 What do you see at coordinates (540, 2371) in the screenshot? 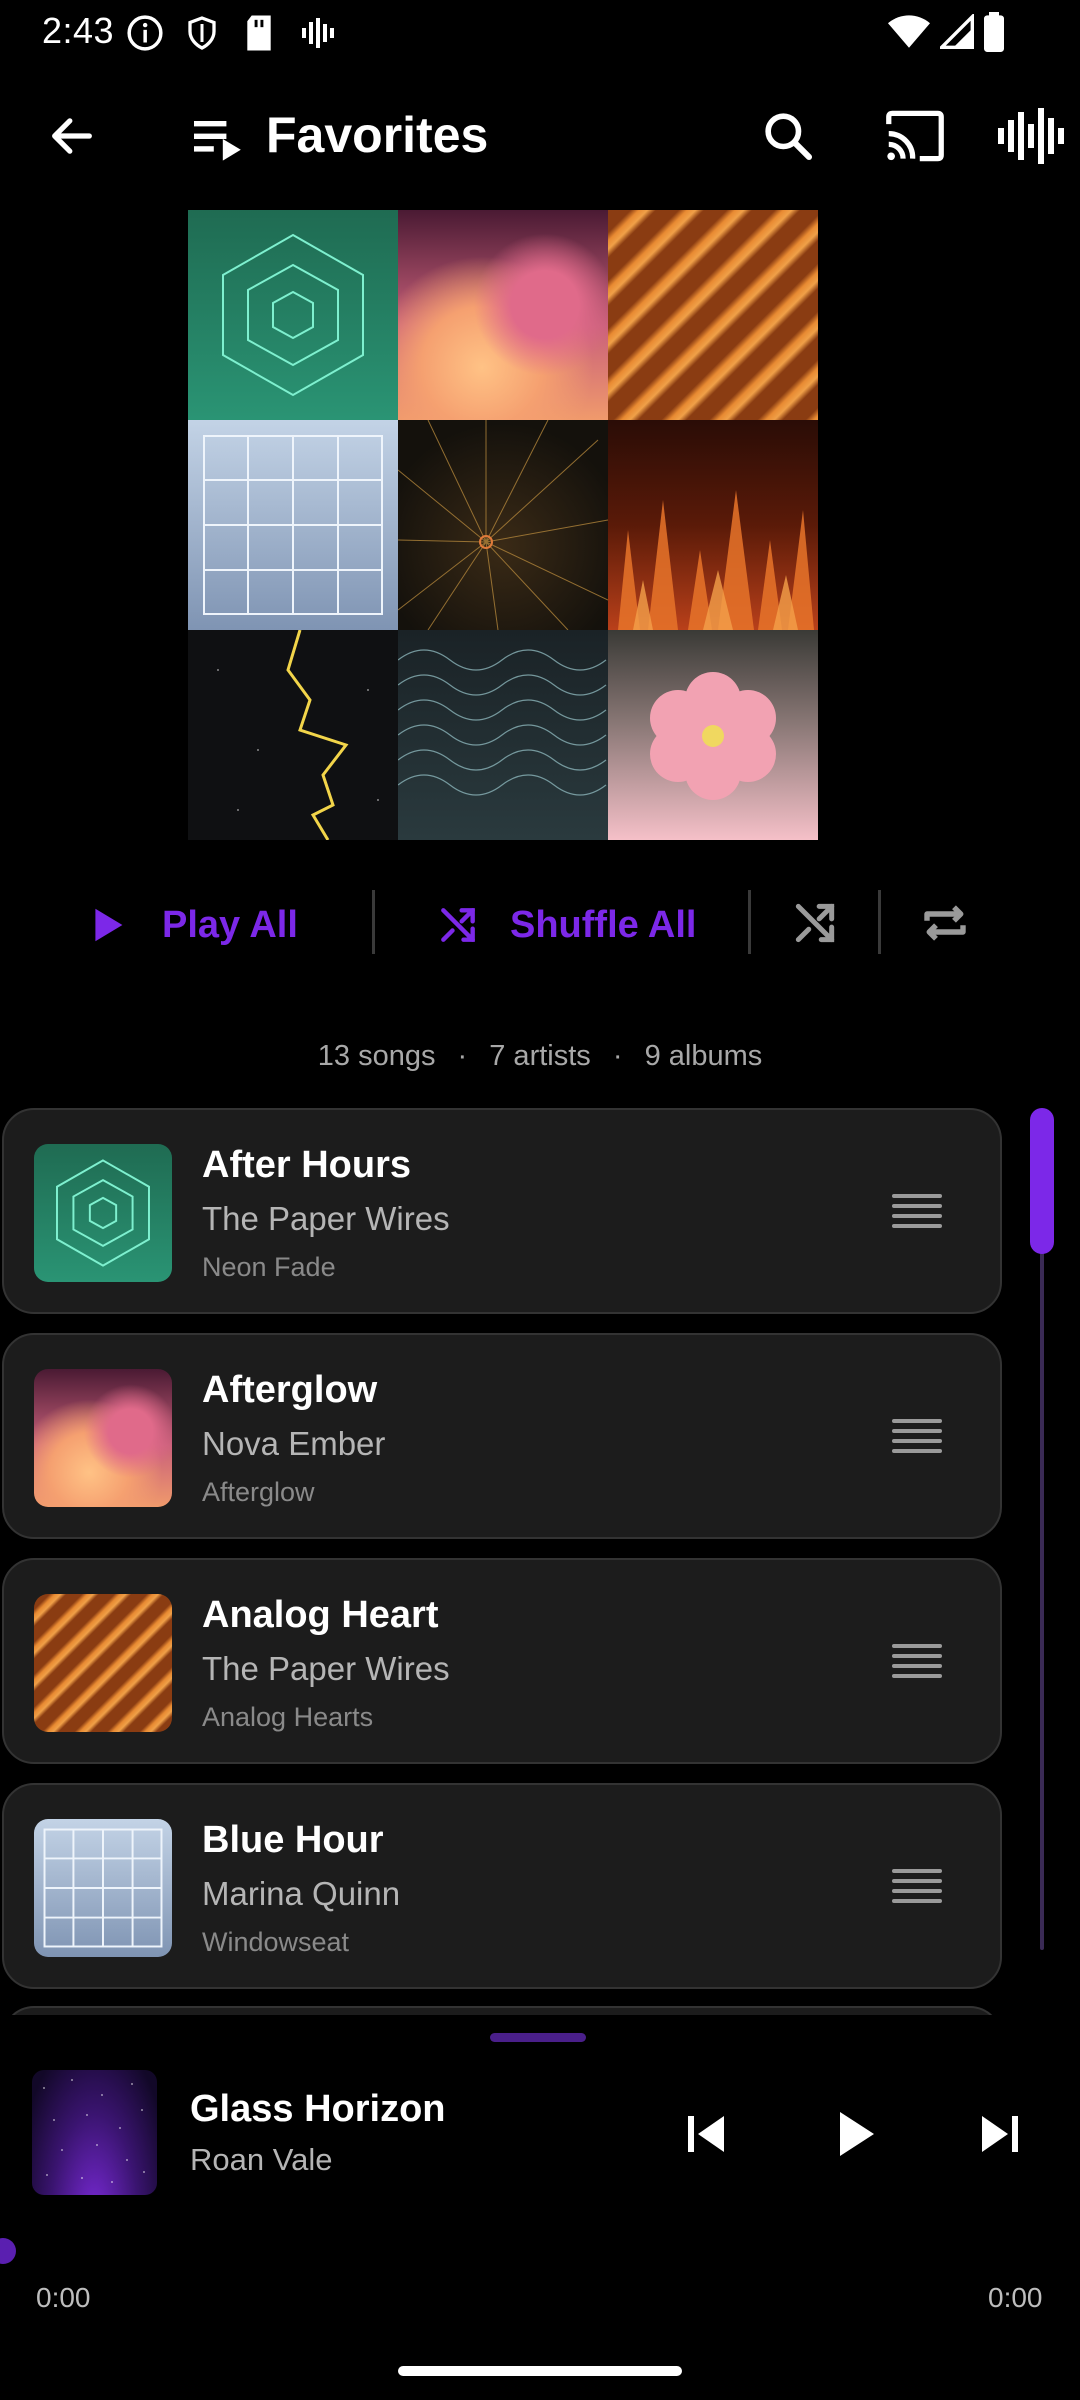
I see `home-indicator` at bounding box center [540, 2371].